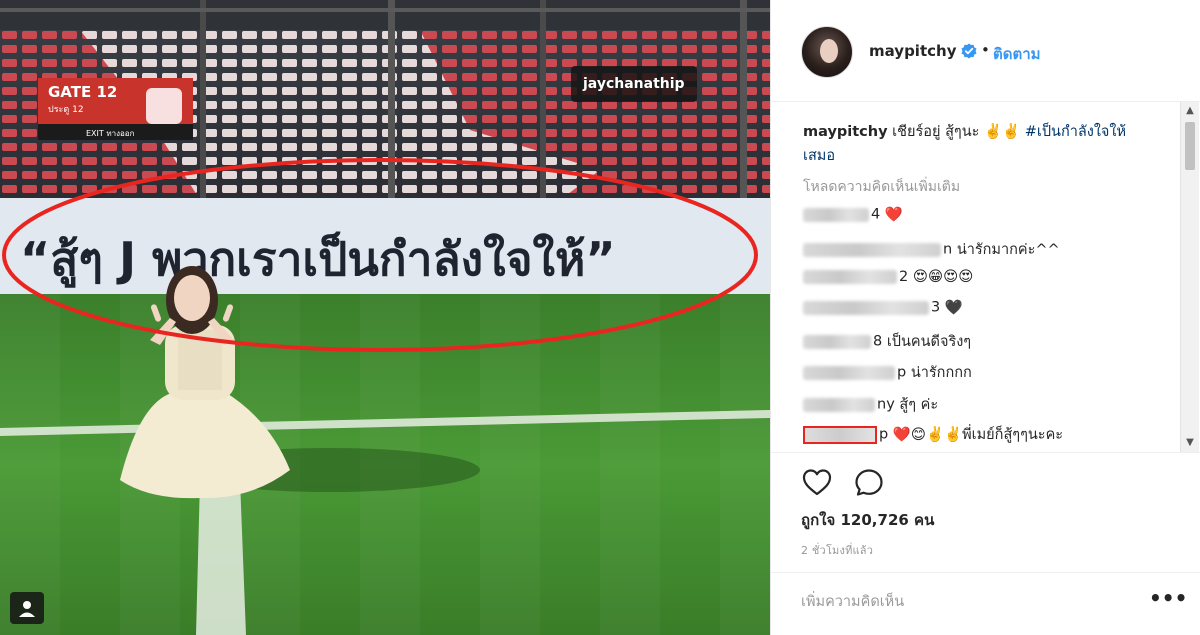 The width and height of the screenshot is (1200, 635). What do you see at coordinates (935, 308) in the screenshot?
I see `comment-username-tail: 3` at bounding box center [935, 308].